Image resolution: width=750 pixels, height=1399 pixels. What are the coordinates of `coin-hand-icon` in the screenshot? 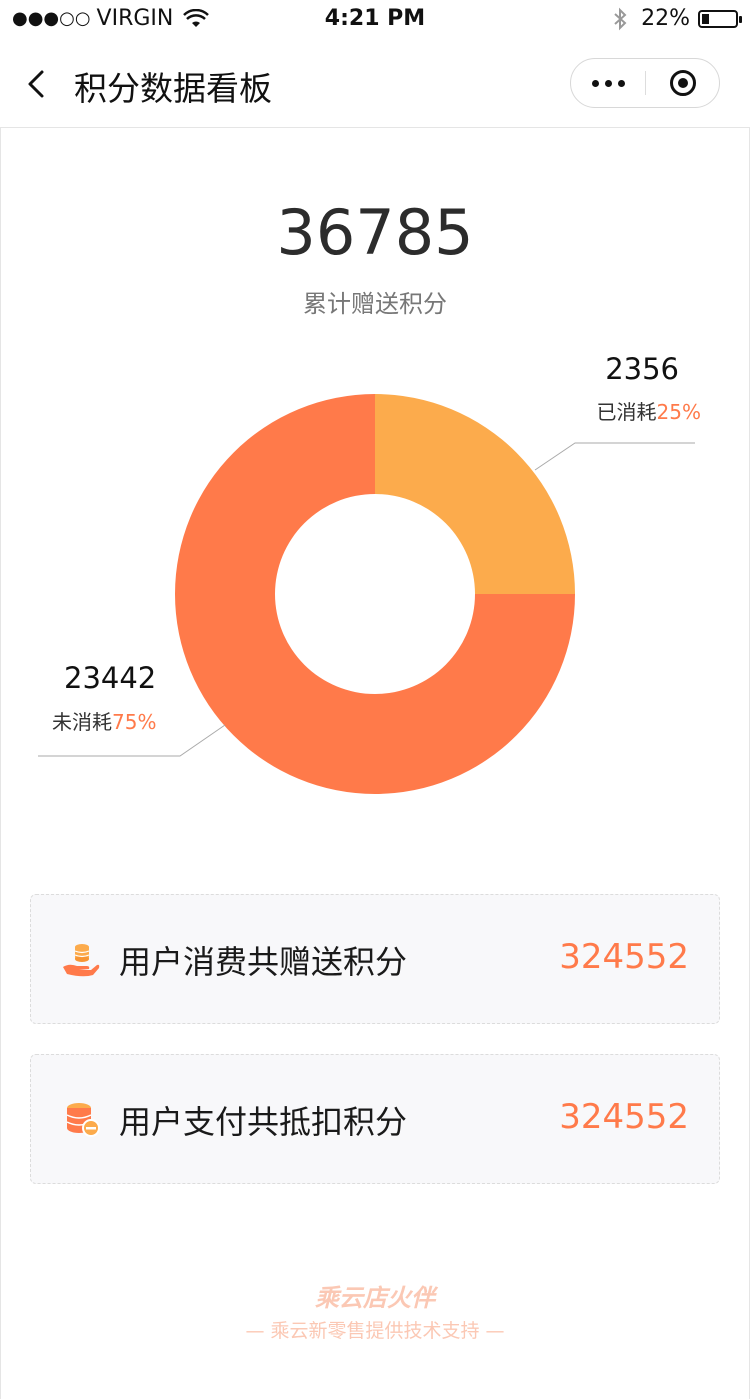 It's located at (81, 960).